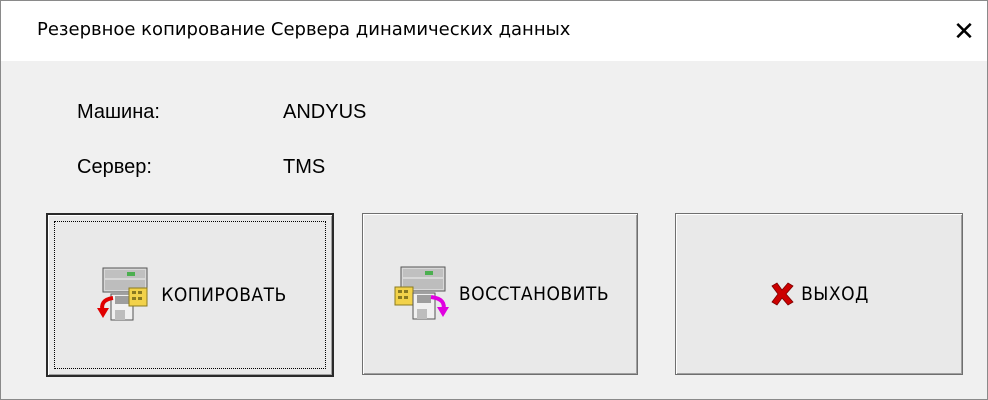 The width and height of the screenshot is (988, 400). I want to click on close-button: ✕, so click(964, 31).